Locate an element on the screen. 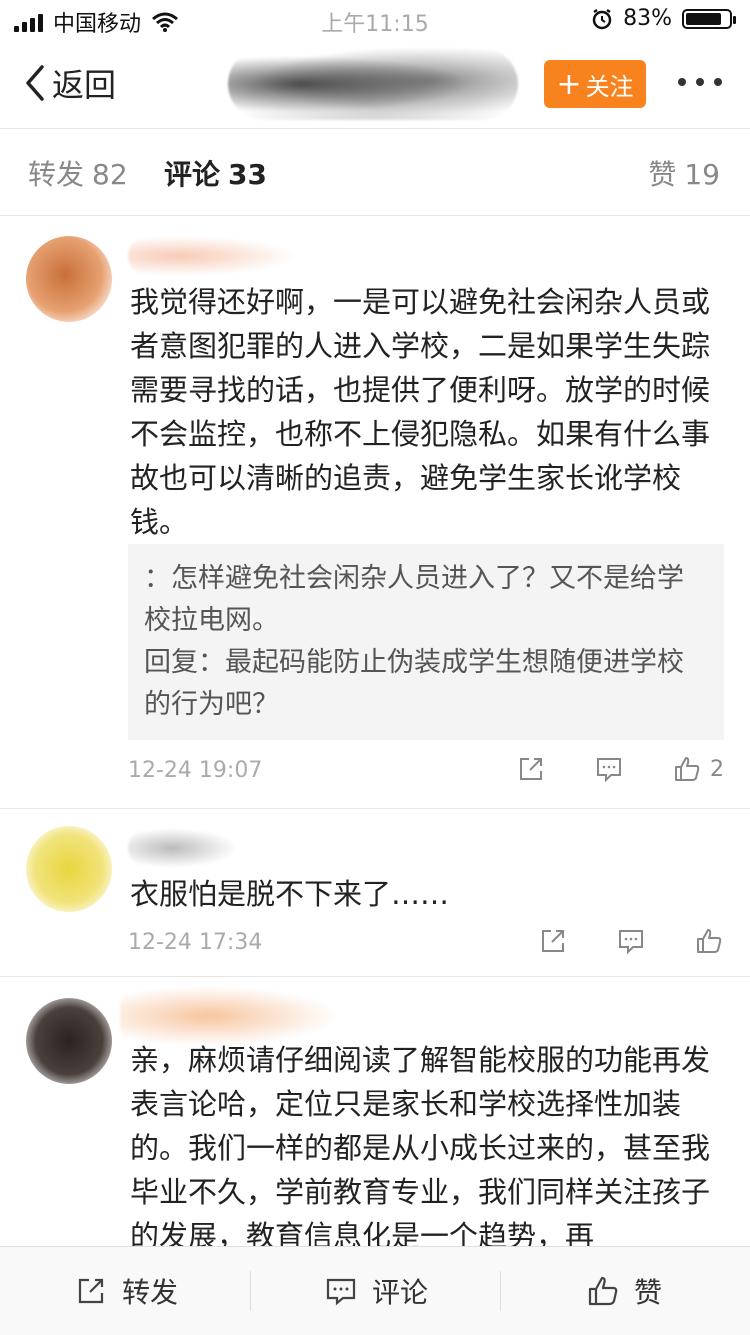 This screenshot has width=750, height=1335. like-button: 赞 is located at coordinates (624, 1291).